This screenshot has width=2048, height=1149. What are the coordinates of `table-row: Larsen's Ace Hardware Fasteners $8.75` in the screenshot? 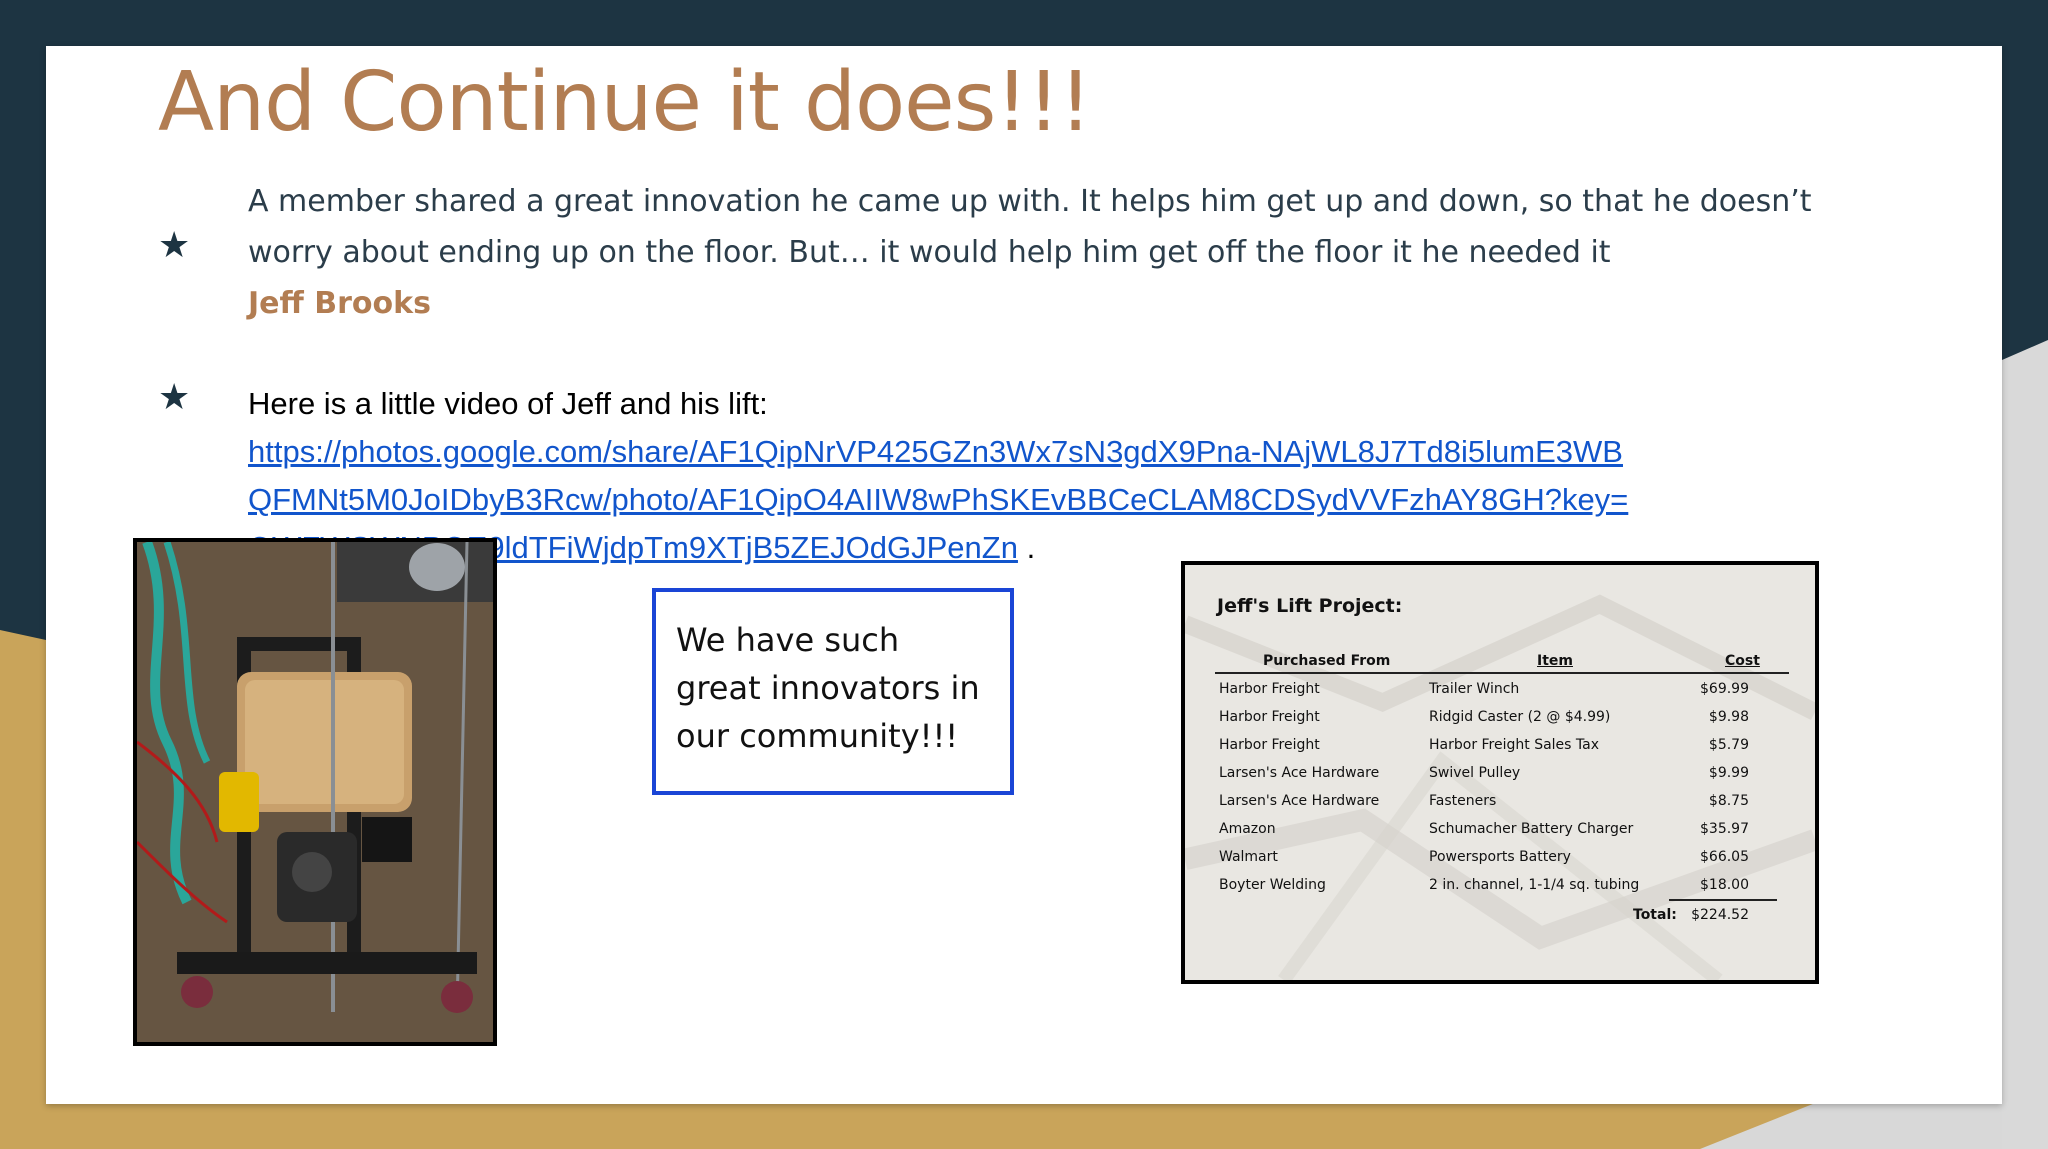 It's located at (1500, 807).